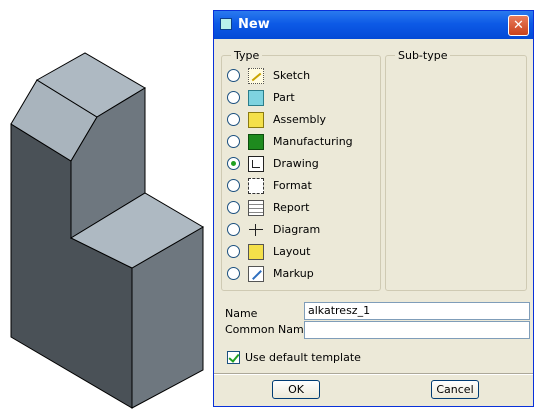 The image size is (545, 413). I want to click on type-label-markup: Markup, so click(293, 273).